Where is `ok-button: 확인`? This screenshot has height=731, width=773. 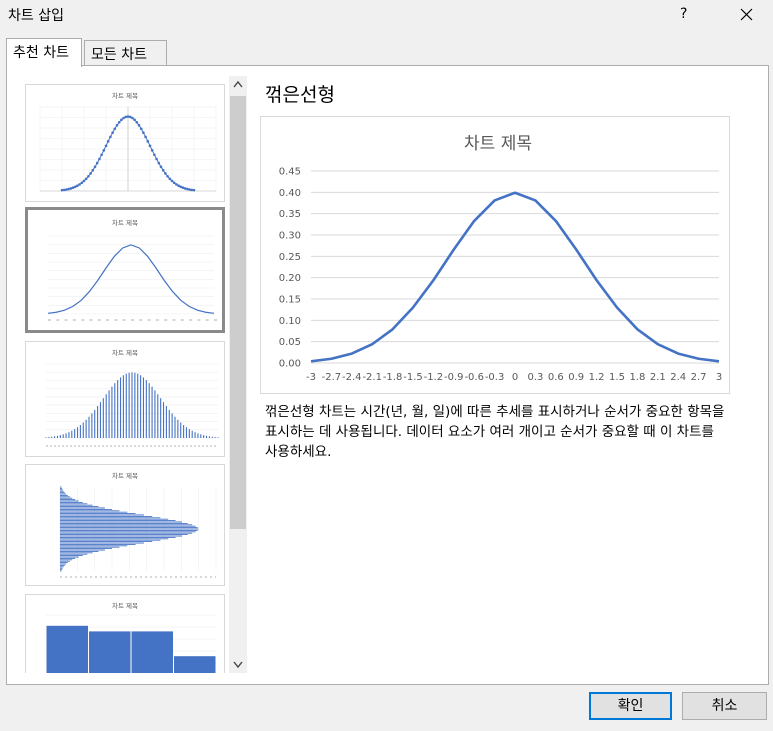
ok-button: 확인 is located at coordinates (630, 706).